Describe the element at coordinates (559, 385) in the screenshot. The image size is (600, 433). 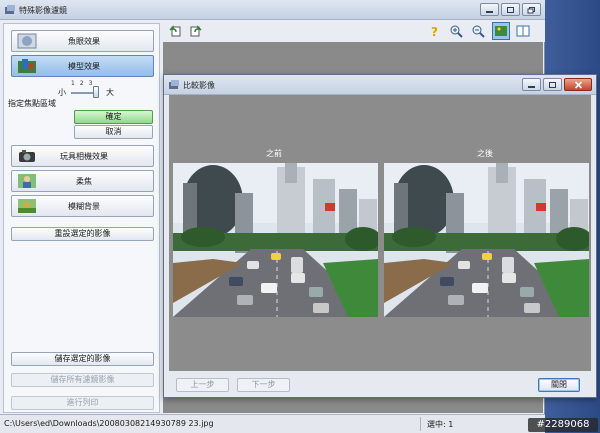
I see `close-dialog-button: 關閉` at that location.